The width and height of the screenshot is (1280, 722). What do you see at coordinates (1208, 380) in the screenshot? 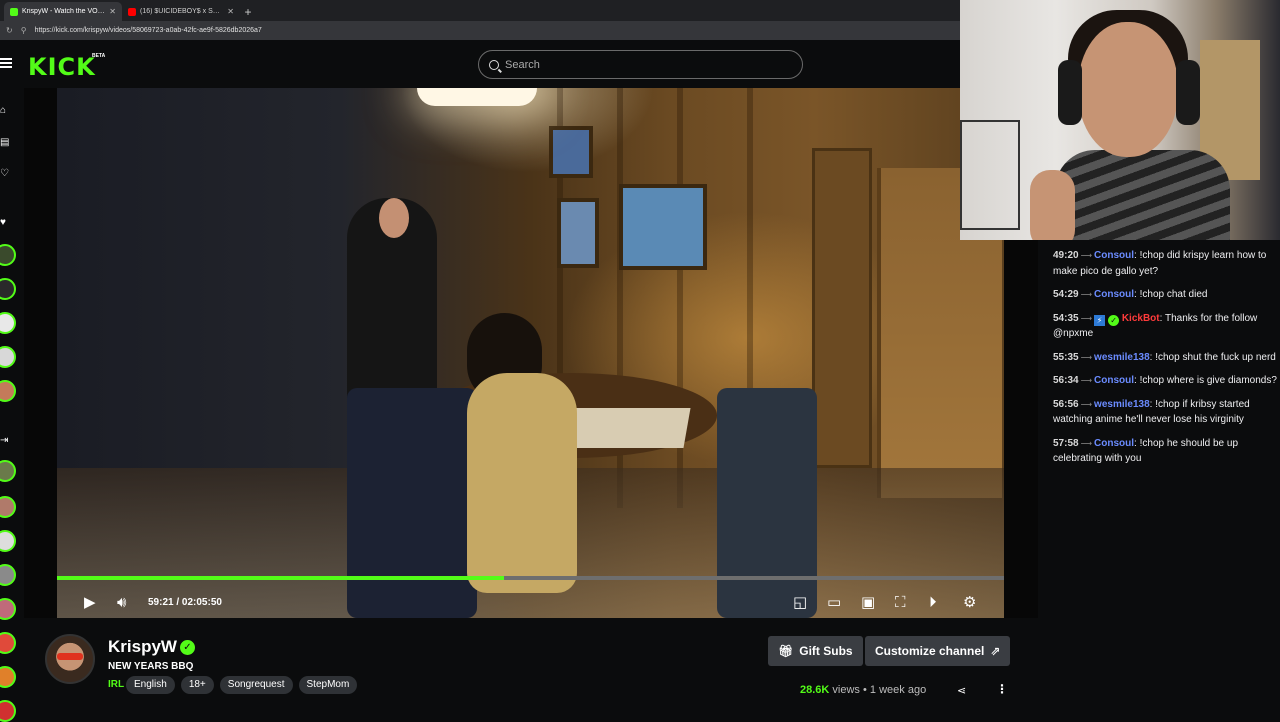
I see `chat-text: !chop where is give diamonds?` at bounding box center [1208, 380].